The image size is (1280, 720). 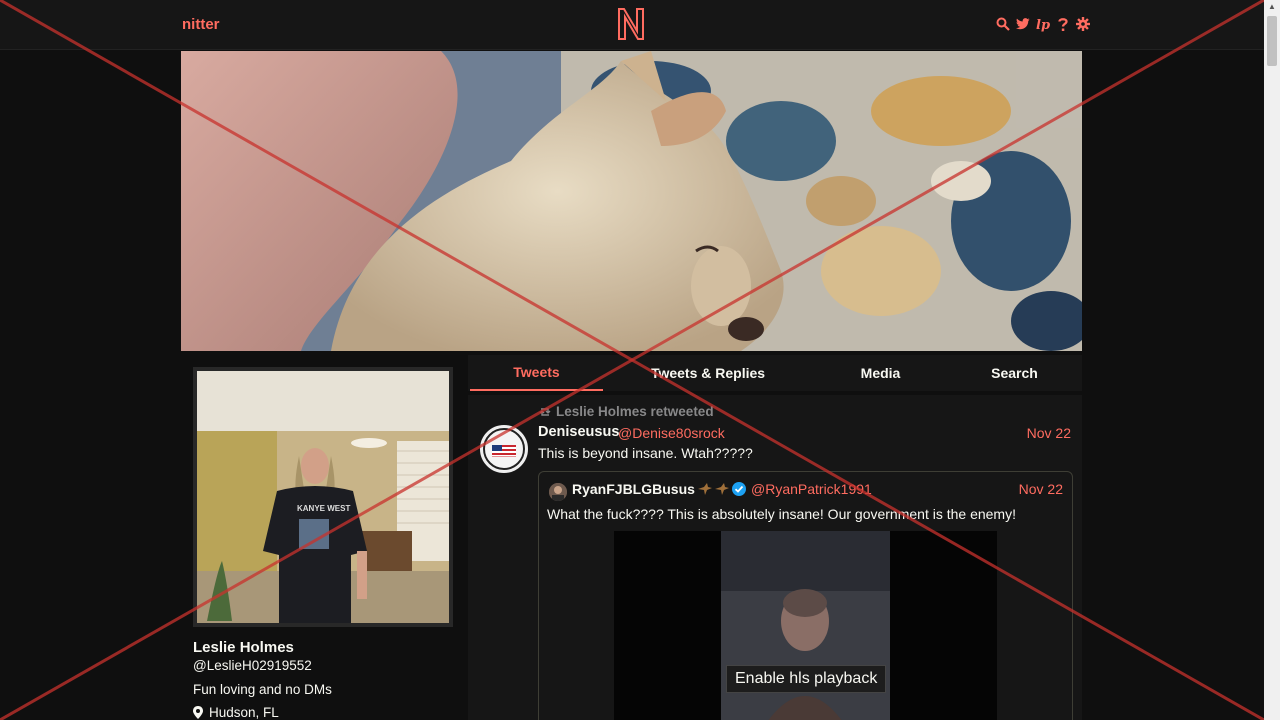 I want to click on avatar-shirt-text: KANYE WEST, so click(x=323, y=508).